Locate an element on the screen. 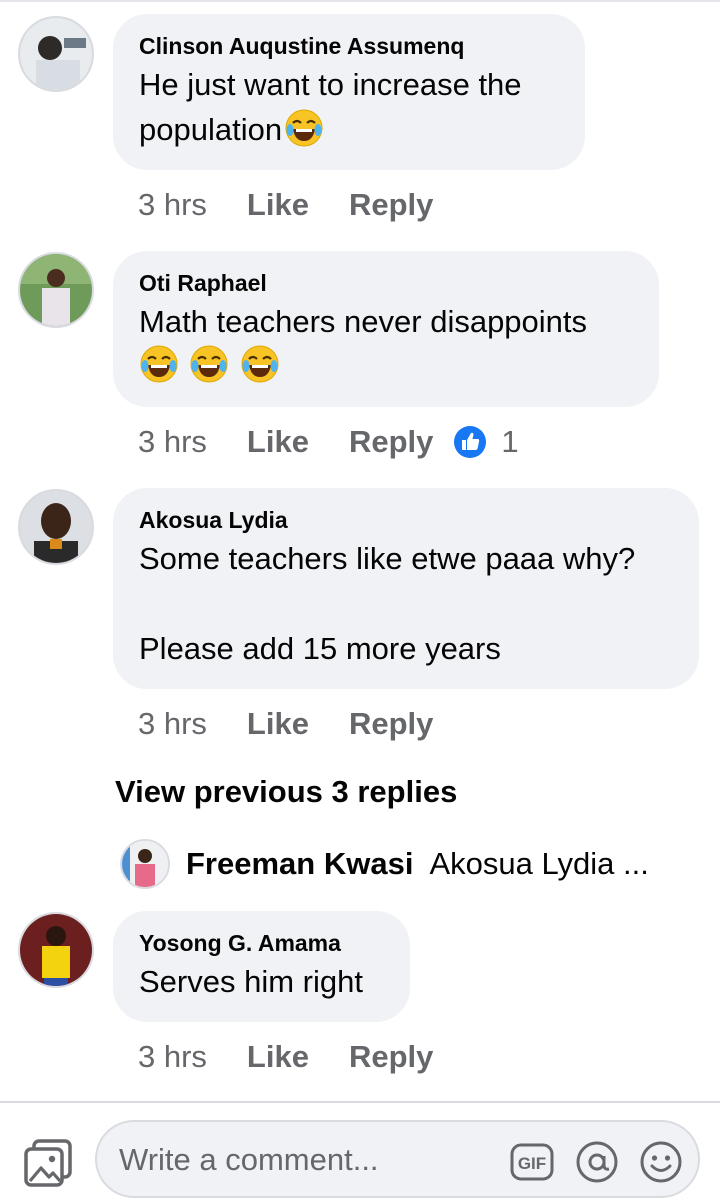 The width and height of the screenshot is (720, 1204). comment-author: Akosua Lydia is located at coordinates (406, 520).